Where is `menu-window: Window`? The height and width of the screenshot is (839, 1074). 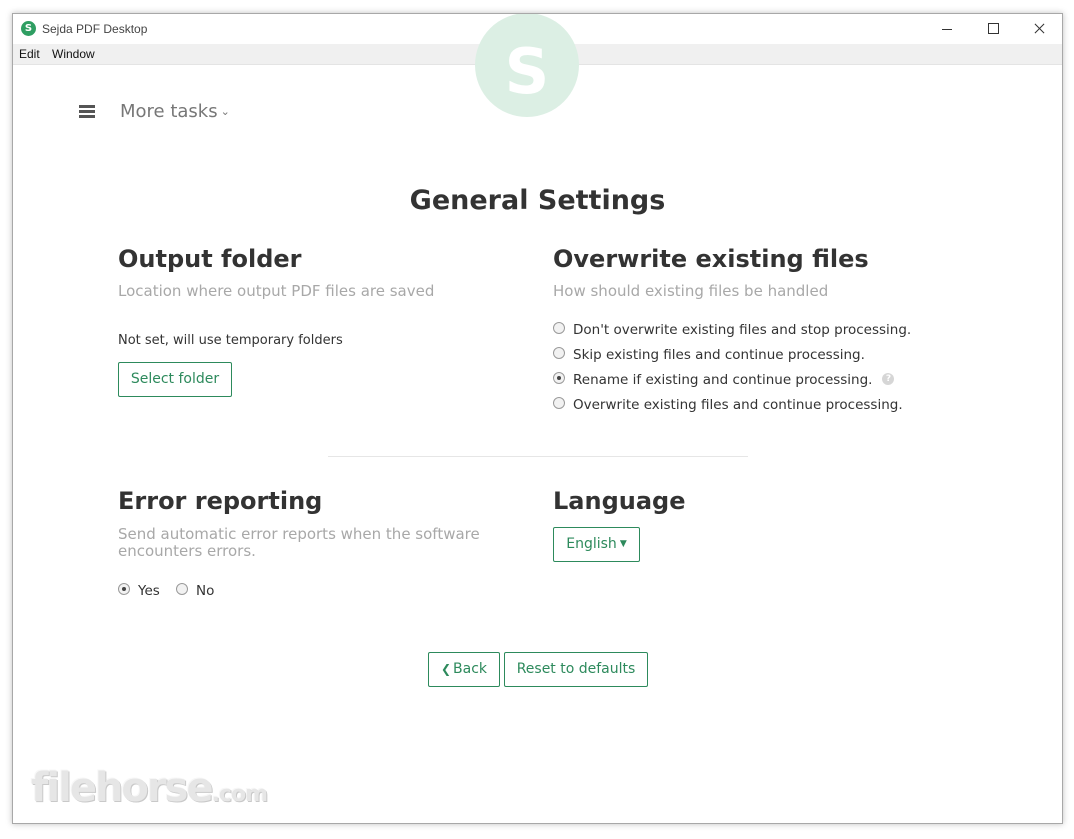 menu-window: Window is located at coordinates (73, 54).